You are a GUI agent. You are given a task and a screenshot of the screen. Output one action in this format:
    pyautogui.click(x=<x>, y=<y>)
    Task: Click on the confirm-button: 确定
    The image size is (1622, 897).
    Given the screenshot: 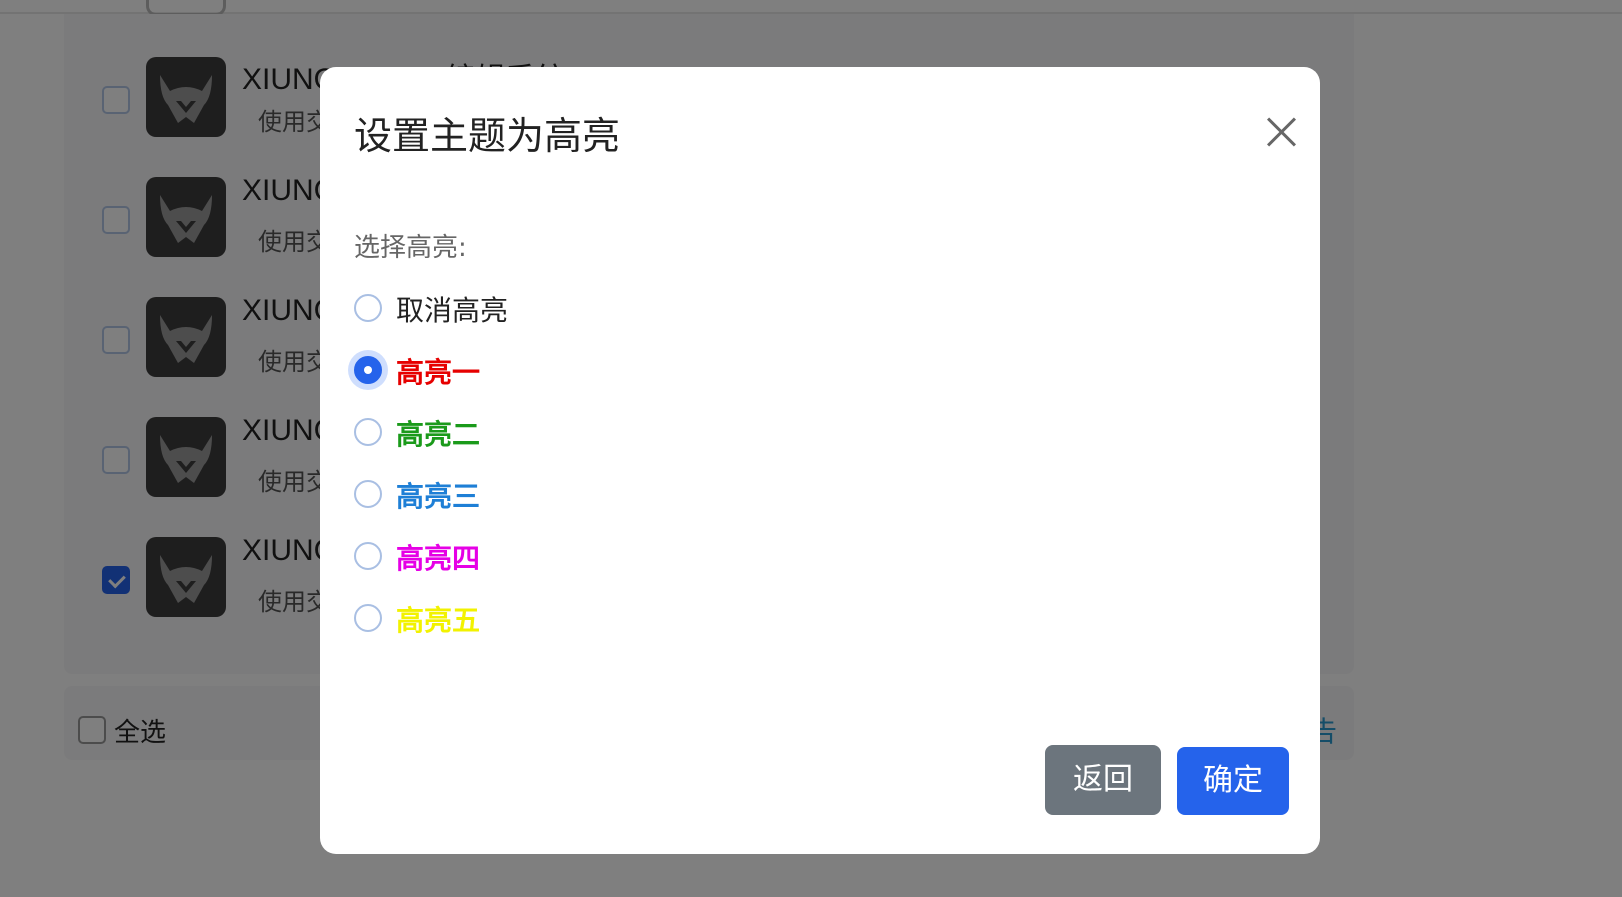 What is the action you would take?
    pyautogui.click(x=1233, y=781)
    